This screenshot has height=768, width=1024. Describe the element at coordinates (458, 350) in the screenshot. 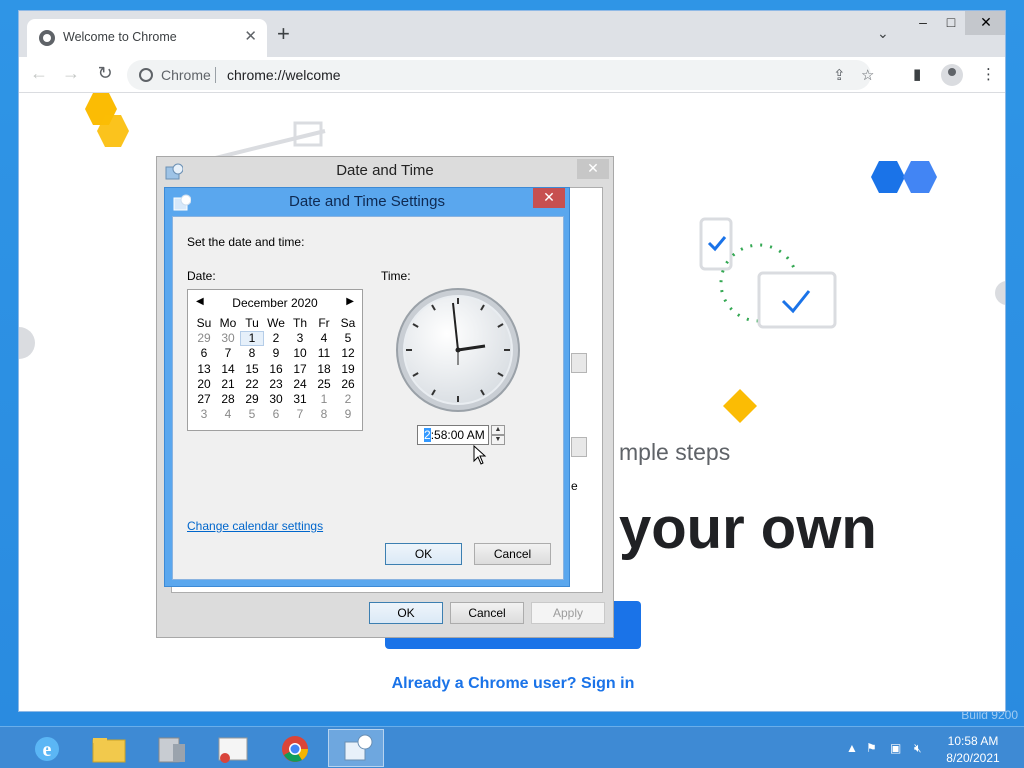

I see `analog-clock` at that location.